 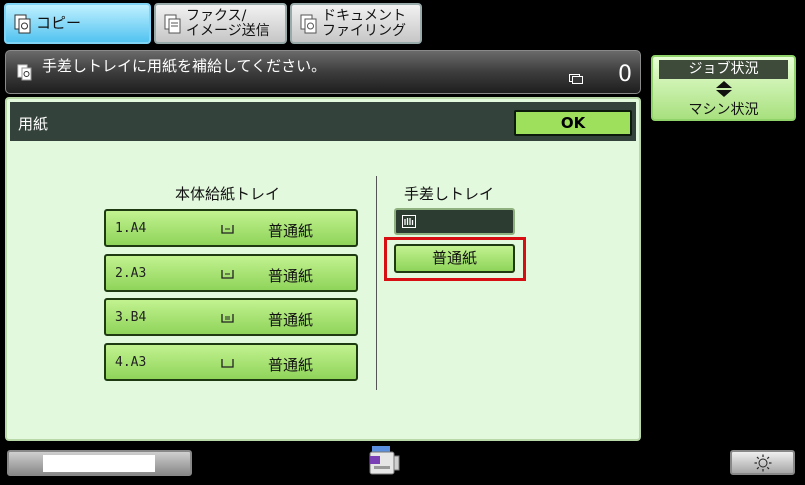 I want to click on dialog-header: 用紙 OK, so click(x=323, y=121).